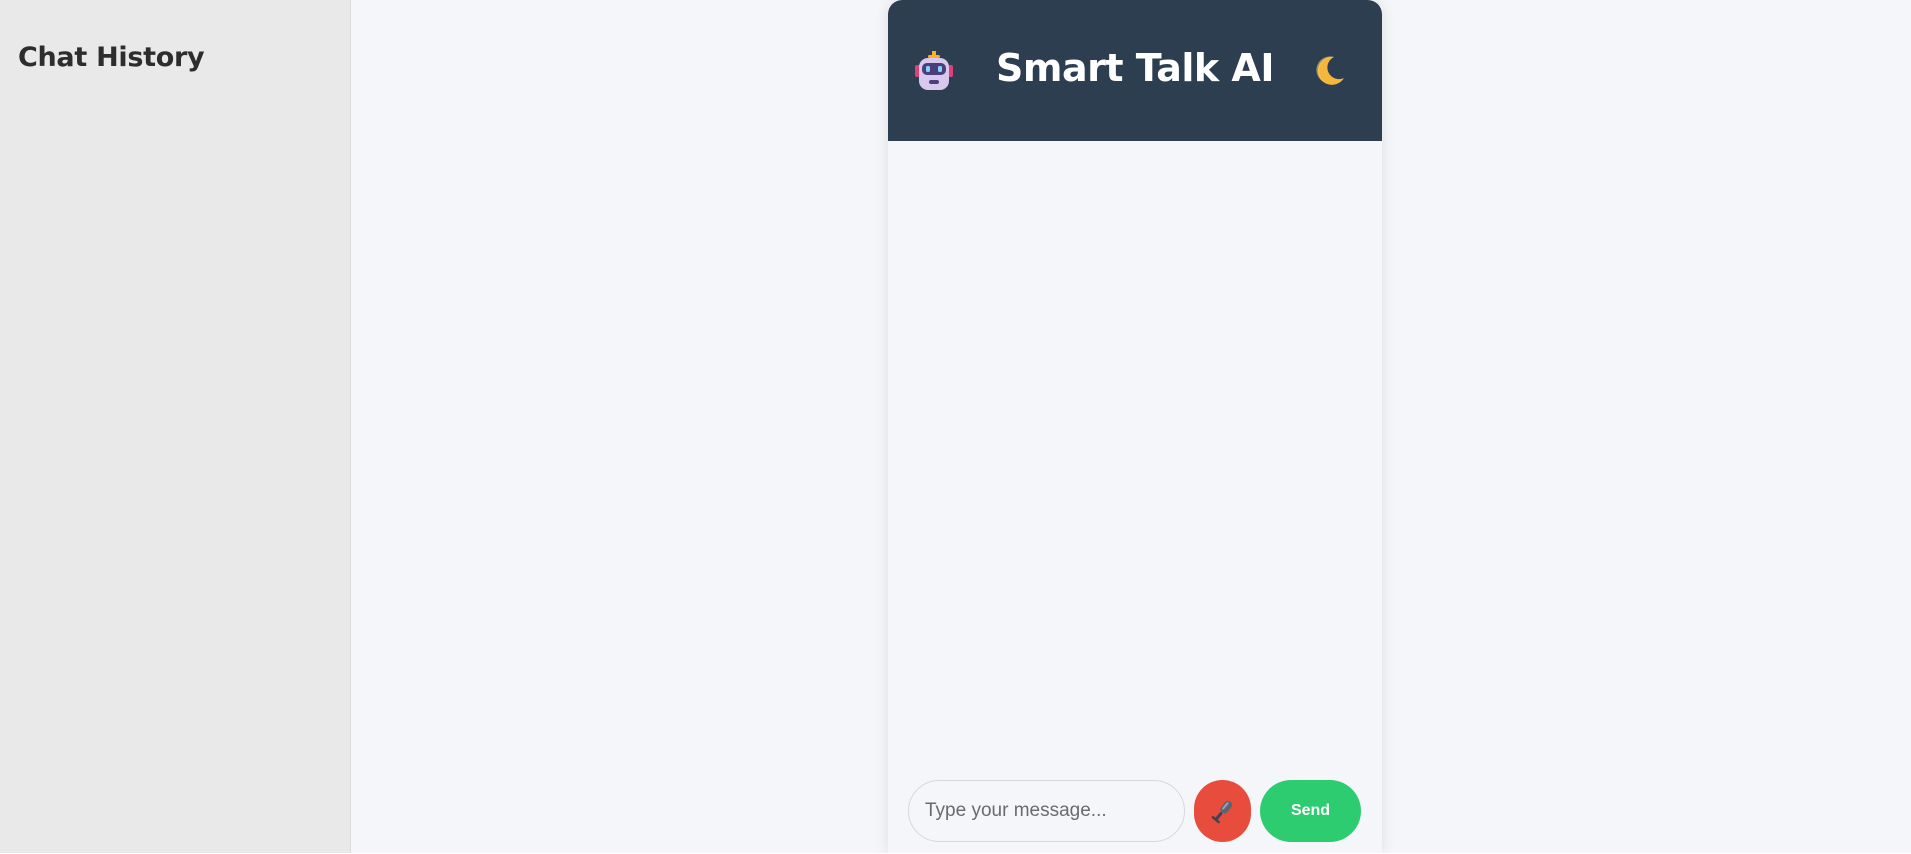  What do you see at coordinates (1330, 71) in the screenshot?
I see `moon-icon` at bounding box center [1330, 71].